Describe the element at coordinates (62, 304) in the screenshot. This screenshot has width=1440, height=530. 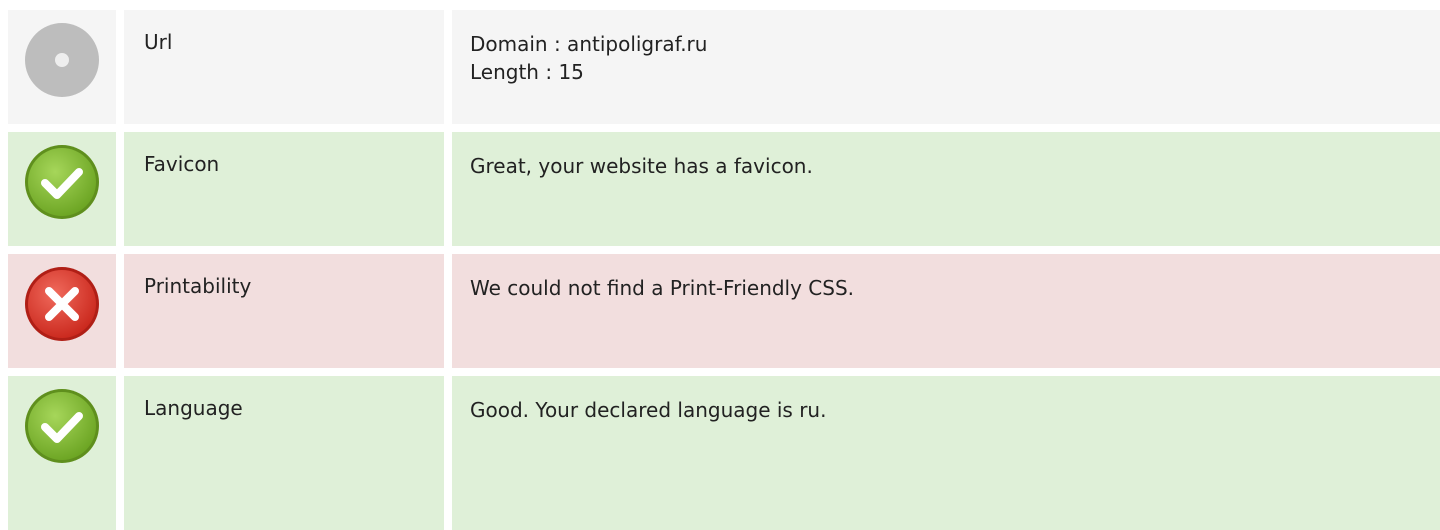
I see `x-circle-icon` at that location.